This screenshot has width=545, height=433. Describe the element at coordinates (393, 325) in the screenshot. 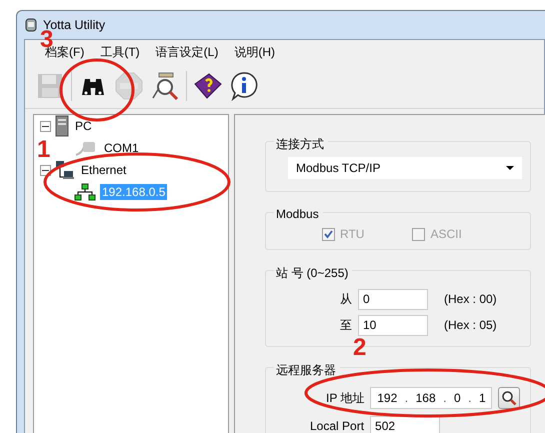

I see `input-field: 10` at that location.